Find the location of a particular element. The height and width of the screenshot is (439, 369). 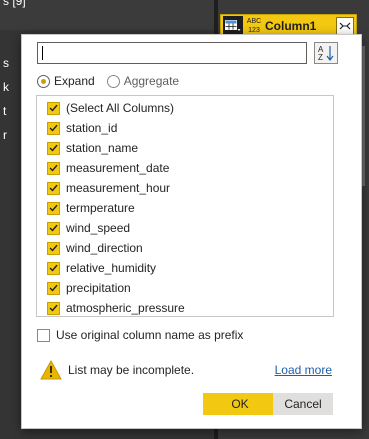

expand-option: Expand is located at coordinates (66, 81).